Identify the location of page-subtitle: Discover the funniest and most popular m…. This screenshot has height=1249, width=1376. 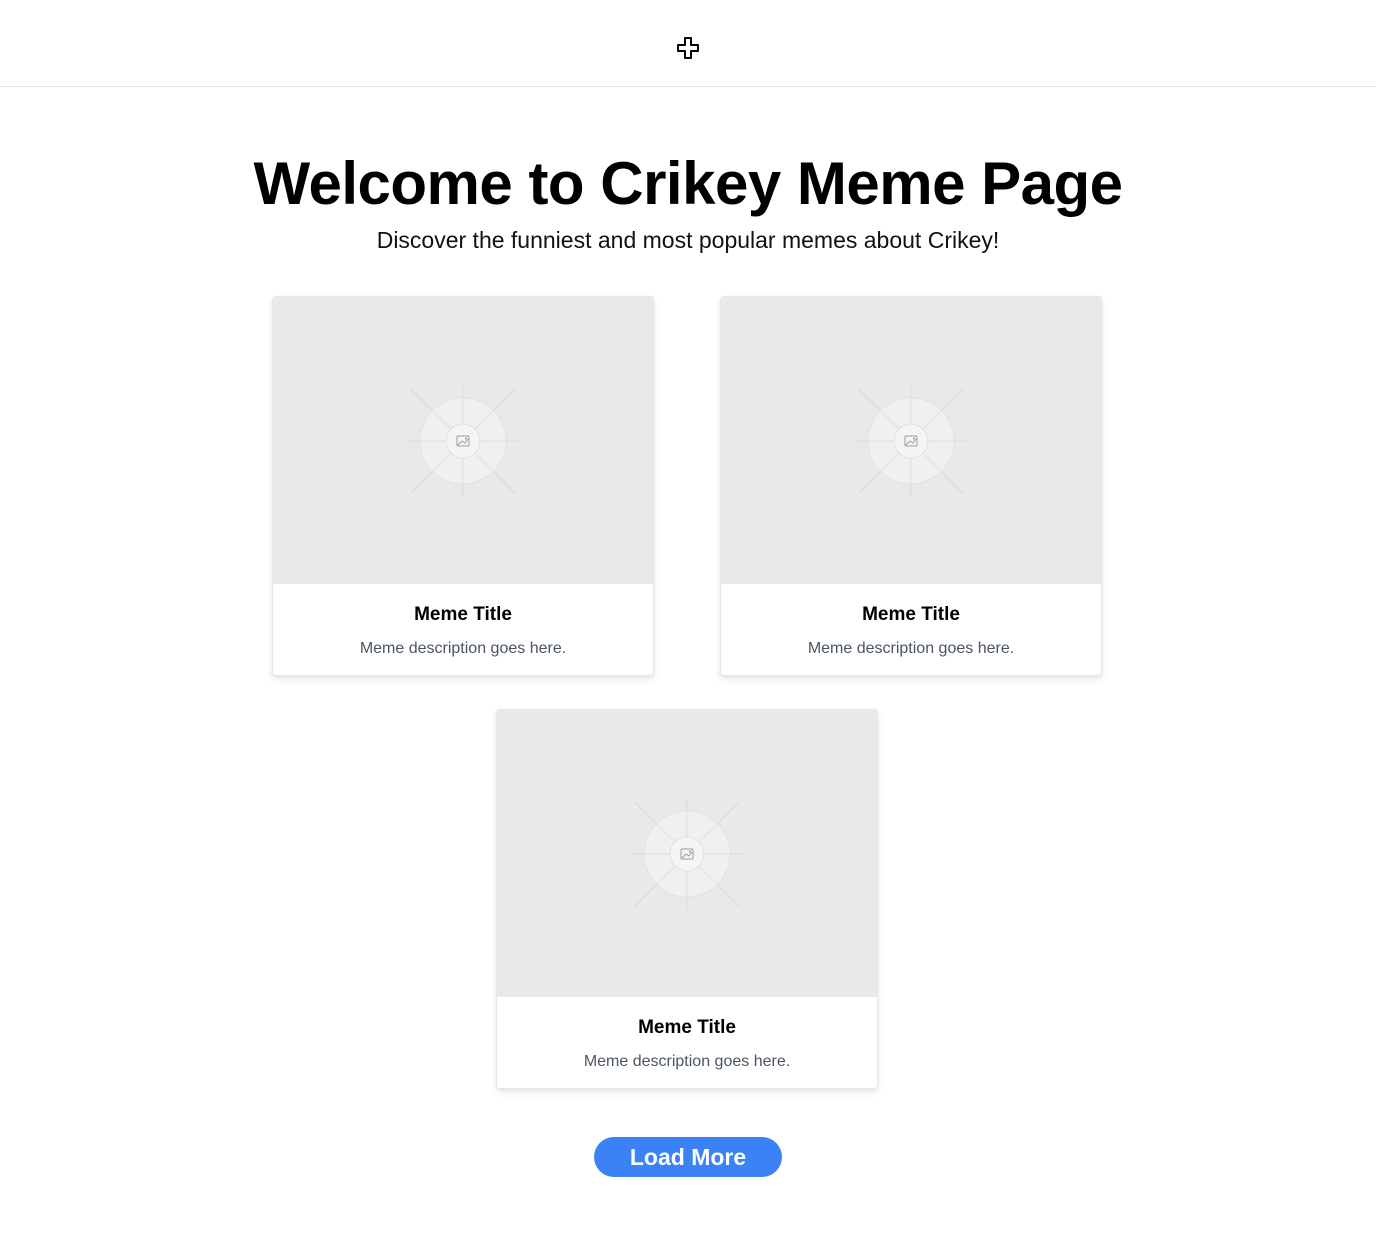
(688, 240).